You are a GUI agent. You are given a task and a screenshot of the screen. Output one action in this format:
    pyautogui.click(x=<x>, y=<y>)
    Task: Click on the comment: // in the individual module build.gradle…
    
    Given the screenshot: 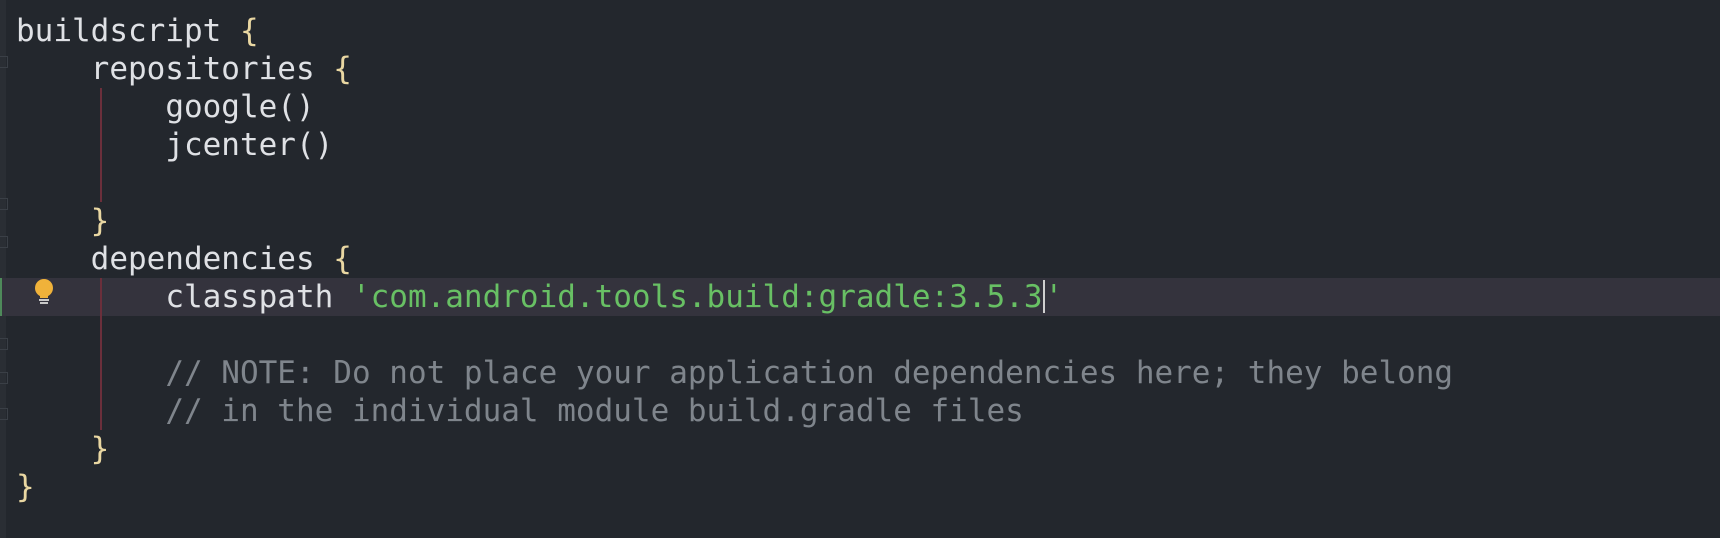 What is the action you would take?
    pyautogui.click(x=594, y=411)
    